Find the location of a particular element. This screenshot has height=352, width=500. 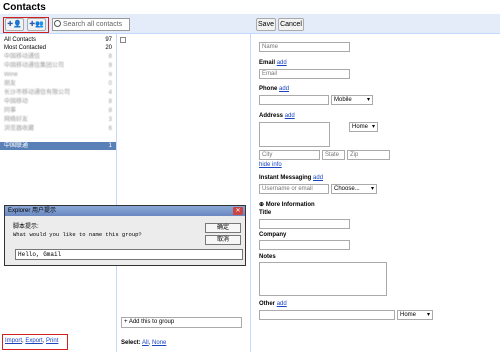

email-label: Email add is located at coordinates (273, 63).